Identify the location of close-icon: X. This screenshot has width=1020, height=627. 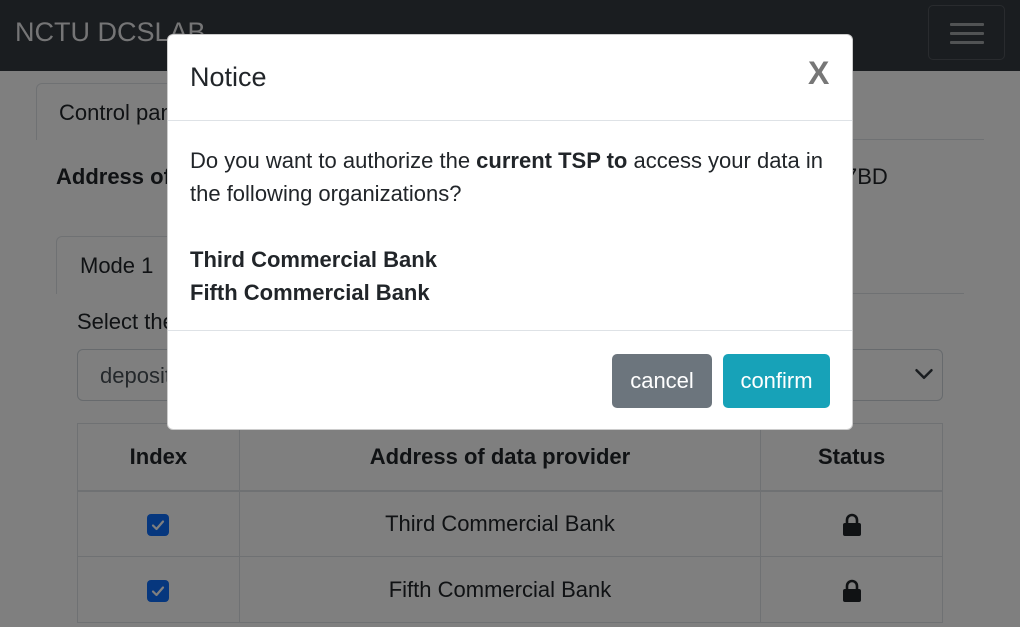
(818, 73).